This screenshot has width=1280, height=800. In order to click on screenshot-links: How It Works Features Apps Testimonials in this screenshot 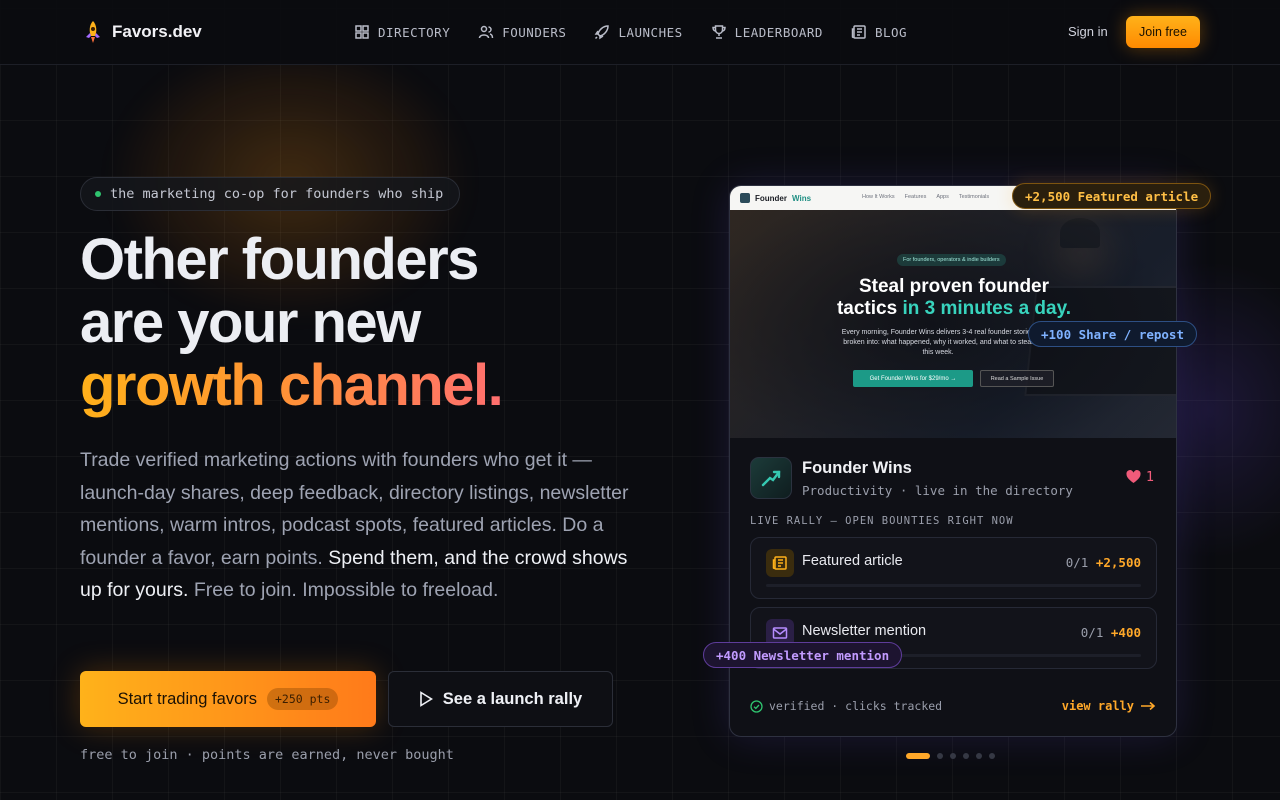, I will do `click(925, 197)`.